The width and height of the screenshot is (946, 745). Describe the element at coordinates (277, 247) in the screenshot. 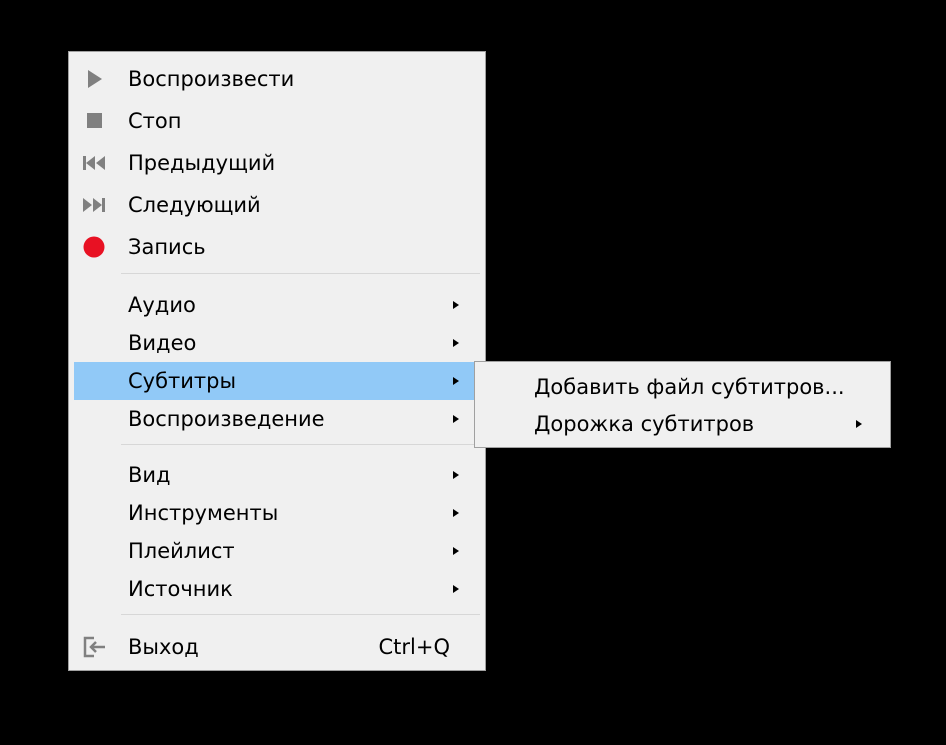

I see `menu-item-record: Запись` at that location.